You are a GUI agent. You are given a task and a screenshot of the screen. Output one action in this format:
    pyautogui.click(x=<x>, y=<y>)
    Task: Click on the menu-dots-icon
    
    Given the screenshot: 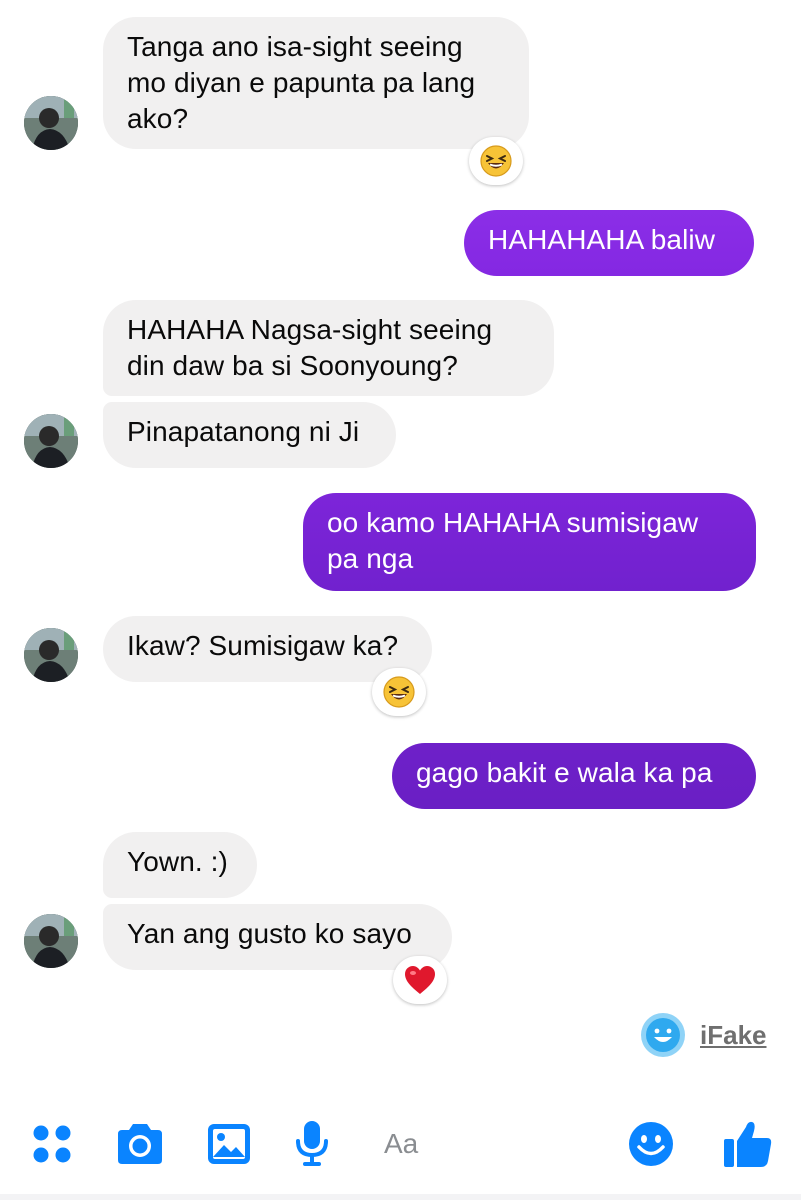 What is the action you would take?
    pyautogui.click(x=52, y=1144)
    